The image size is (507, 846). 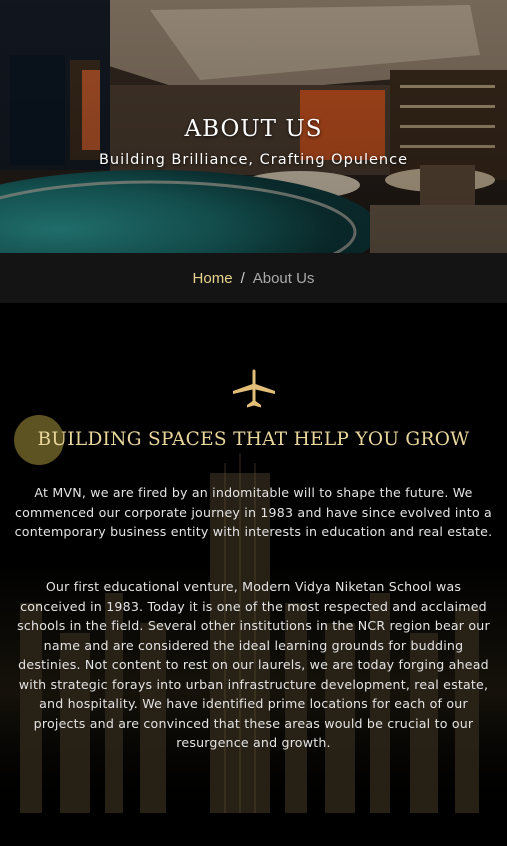 What do you see at coordinates (253, 129) in the screenshot?
I see `page-title: ABOUT US` at bounding box center [253, 129].